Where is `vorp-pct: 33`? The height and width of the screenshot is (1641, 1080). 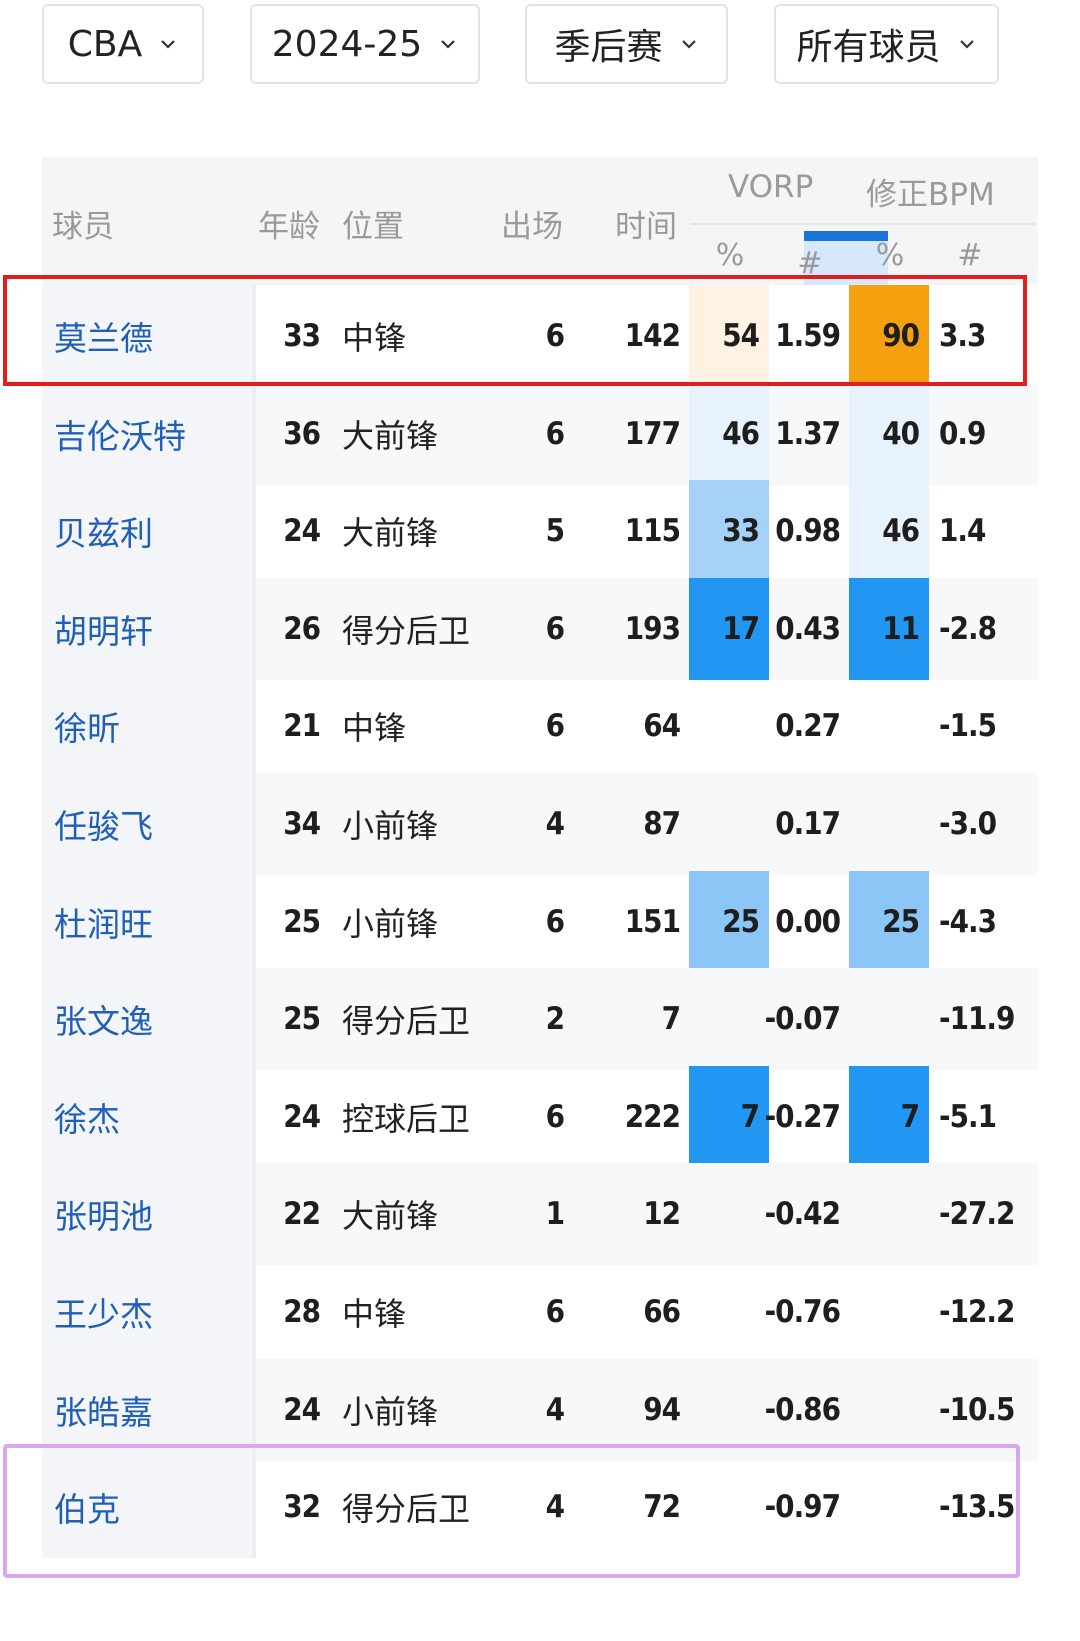 vorp-pct: 33 is located at coordinates (741, 531).